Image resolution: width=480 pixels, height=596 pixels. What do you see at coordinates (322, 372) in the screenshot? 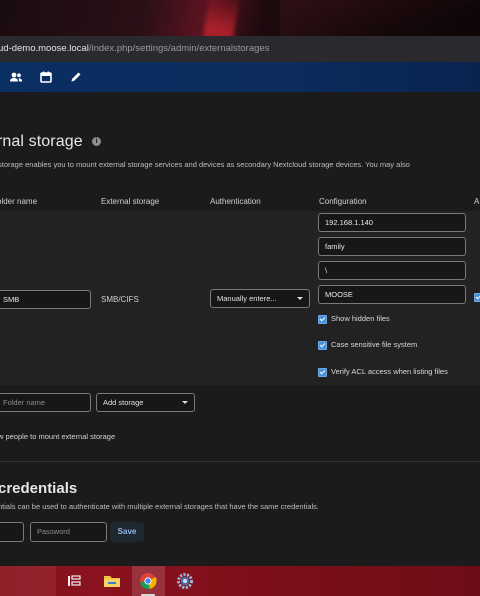
I see `verify-acl-checkbox` at bounding box center [322, 372].